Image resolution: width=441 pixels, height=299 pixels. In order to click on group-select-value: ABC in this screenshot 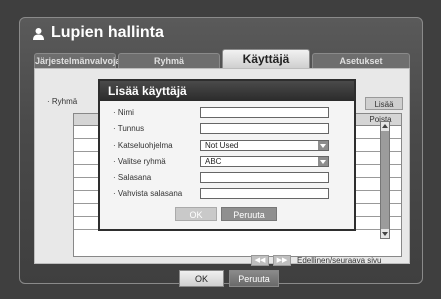, I will do `click(213, 161)`.